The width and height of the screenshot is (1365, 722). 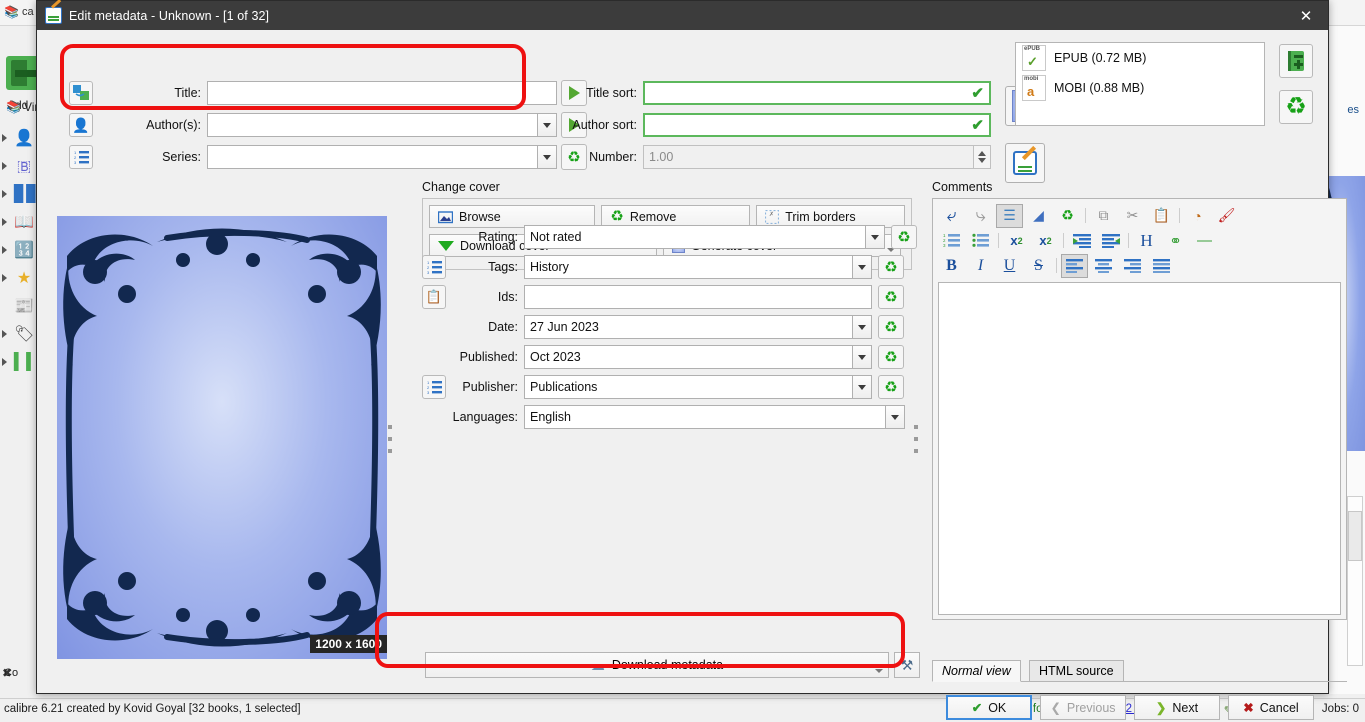 I want to click on cancel-button: ✖ Cancel, so click(x=1271, y=707).